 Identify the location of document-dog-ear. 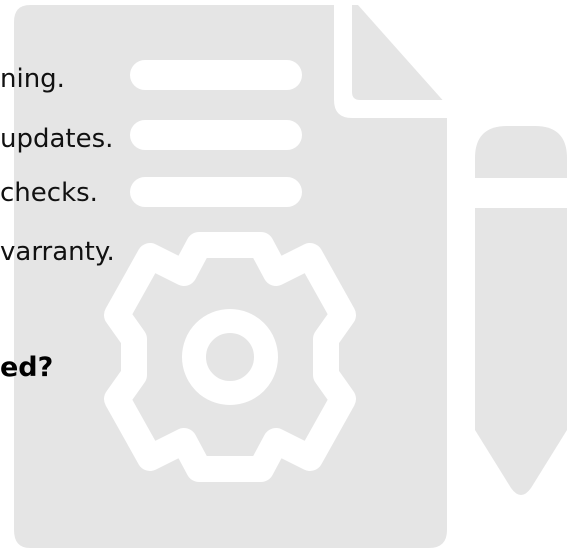
(399, 55).